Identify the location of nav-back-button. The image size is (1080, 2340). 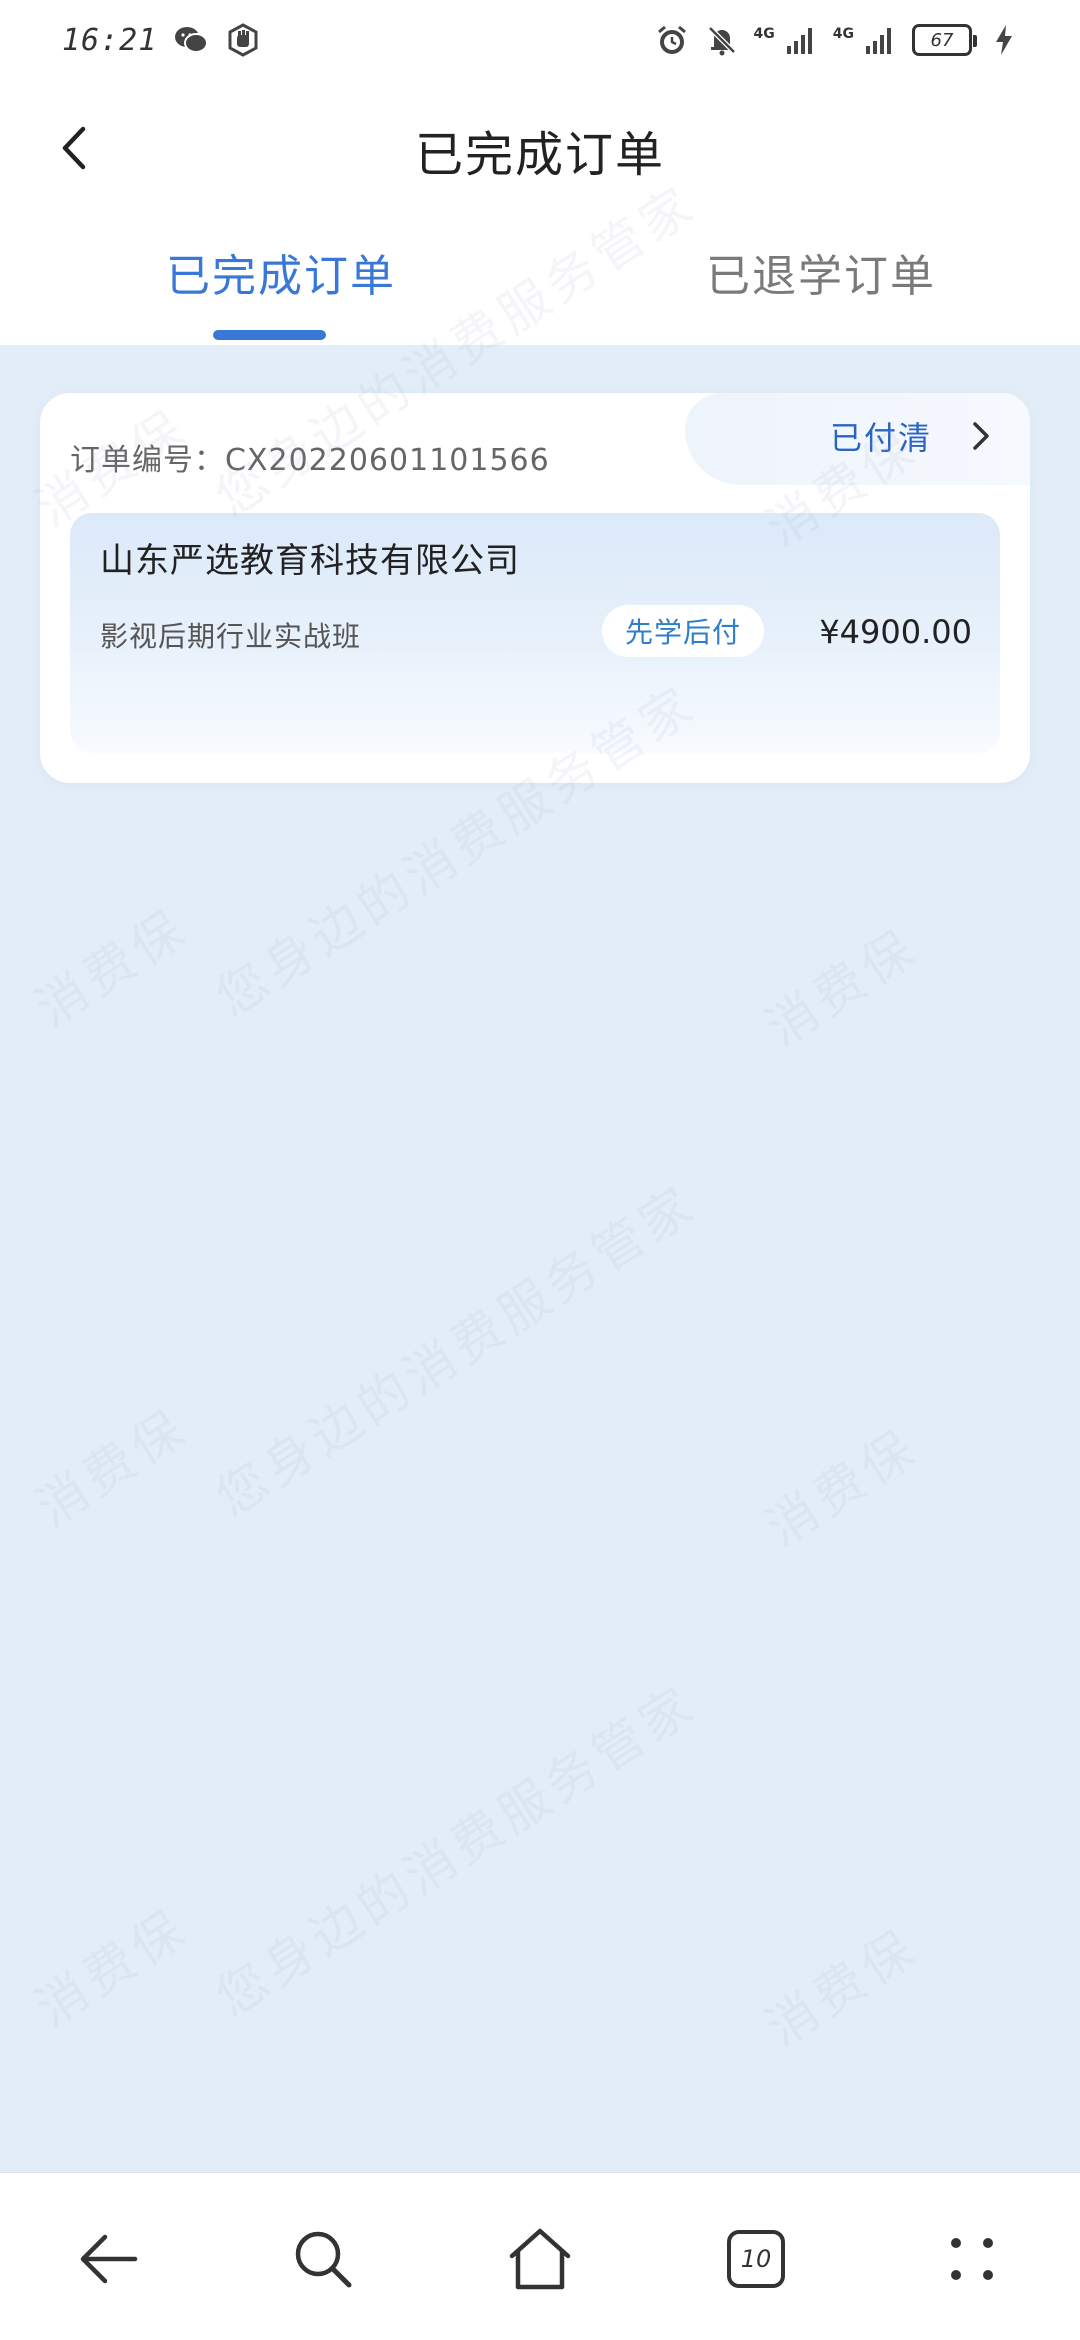
(108, 2259).